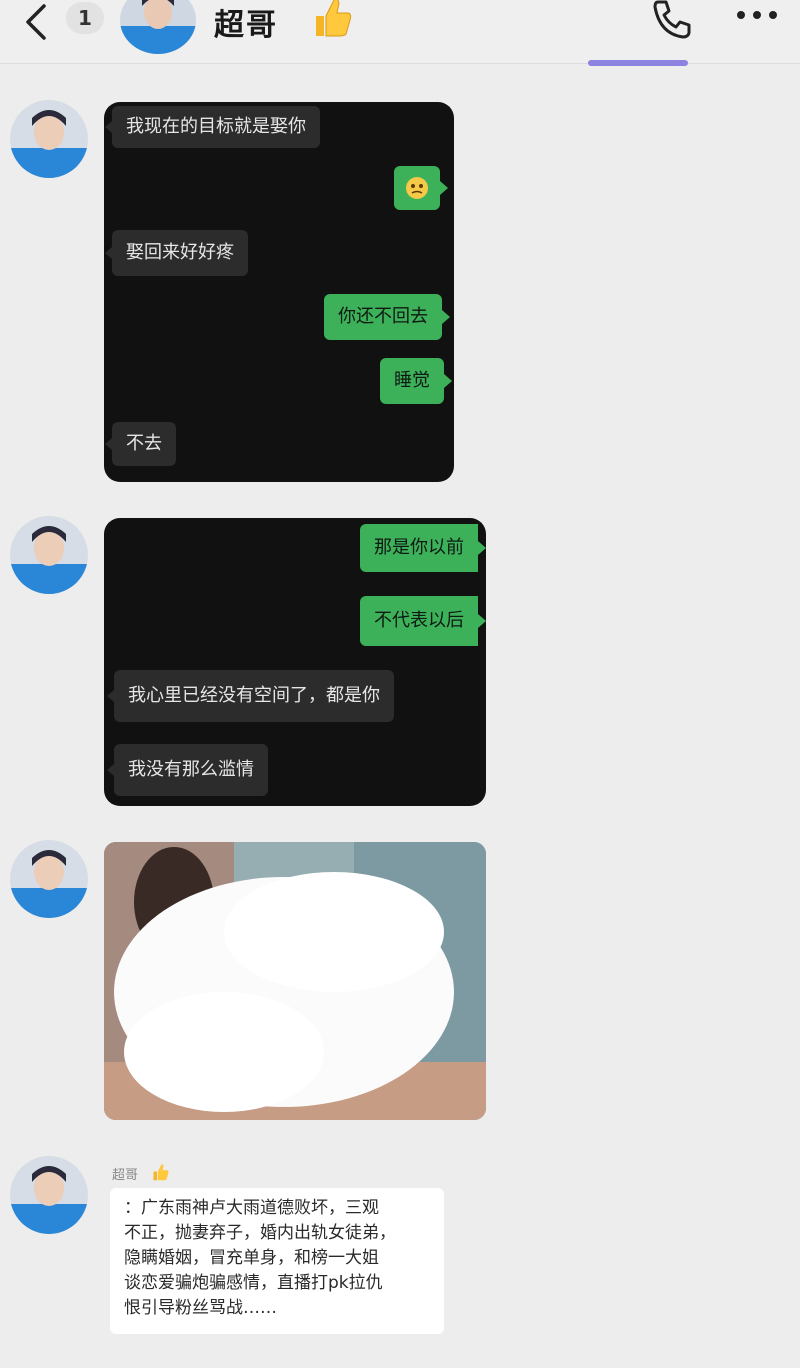 The height and width of the screenshot is (1368, 800). What do you see at coordinates (295, 662) in the screenshot?
I see `chat-screenshot-image: 那是你以前 不代表以后 我心里已经没有空间了，都是你 我没有那么滥情` at bounding box center [295, 662].